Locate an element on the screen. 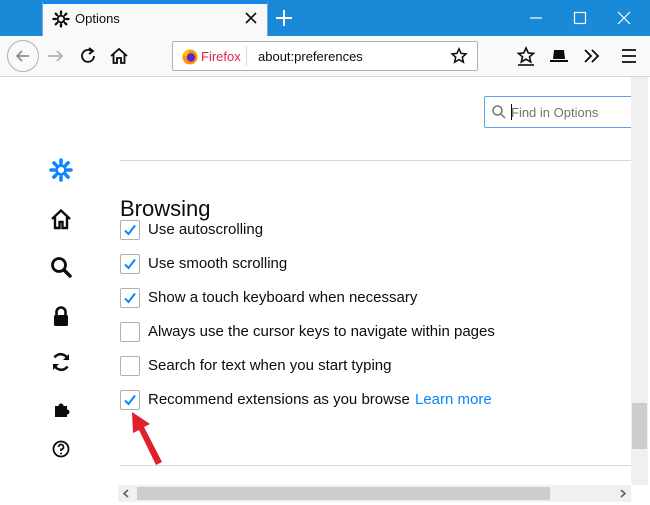 The height and width of the screenshot is (505, 650). bookmark-star-icon is located at coordinates (459, 56).